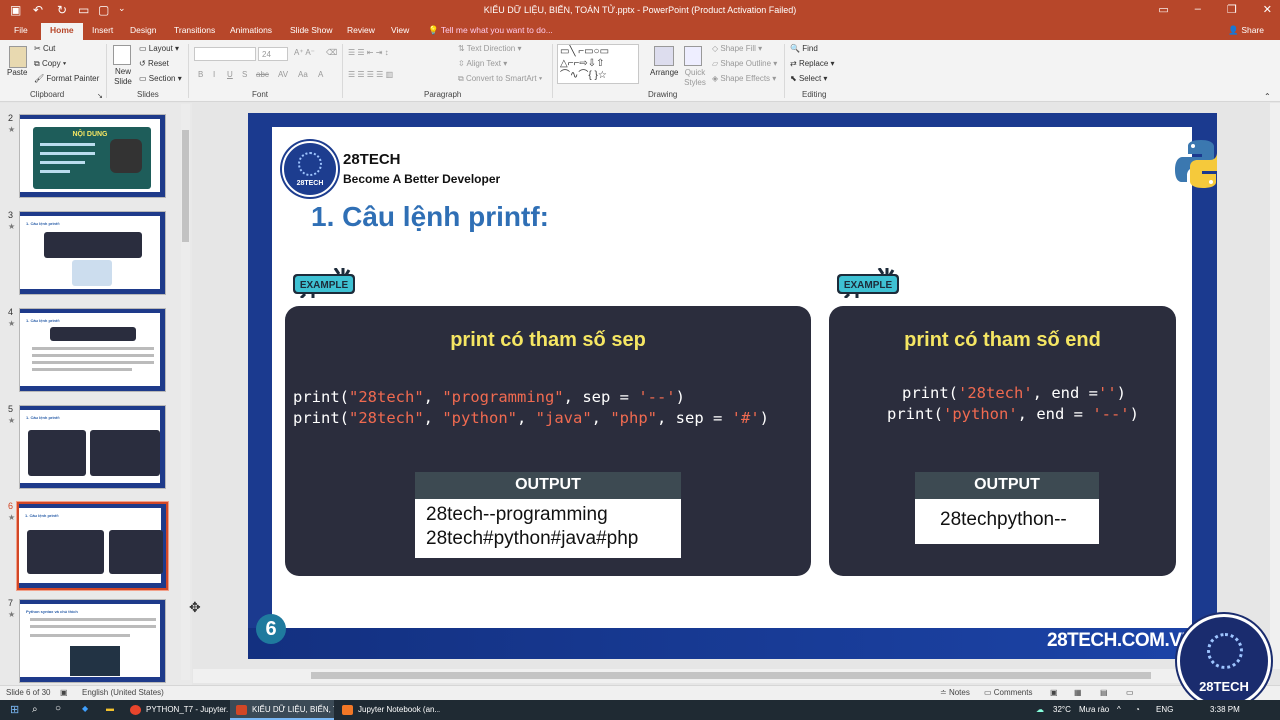 The width and height of the screenshot is (1280, 720). Describe the element at coordinates (160, 78) in the screenshot. I see `section-button: ▭ Section ▾` at that location.